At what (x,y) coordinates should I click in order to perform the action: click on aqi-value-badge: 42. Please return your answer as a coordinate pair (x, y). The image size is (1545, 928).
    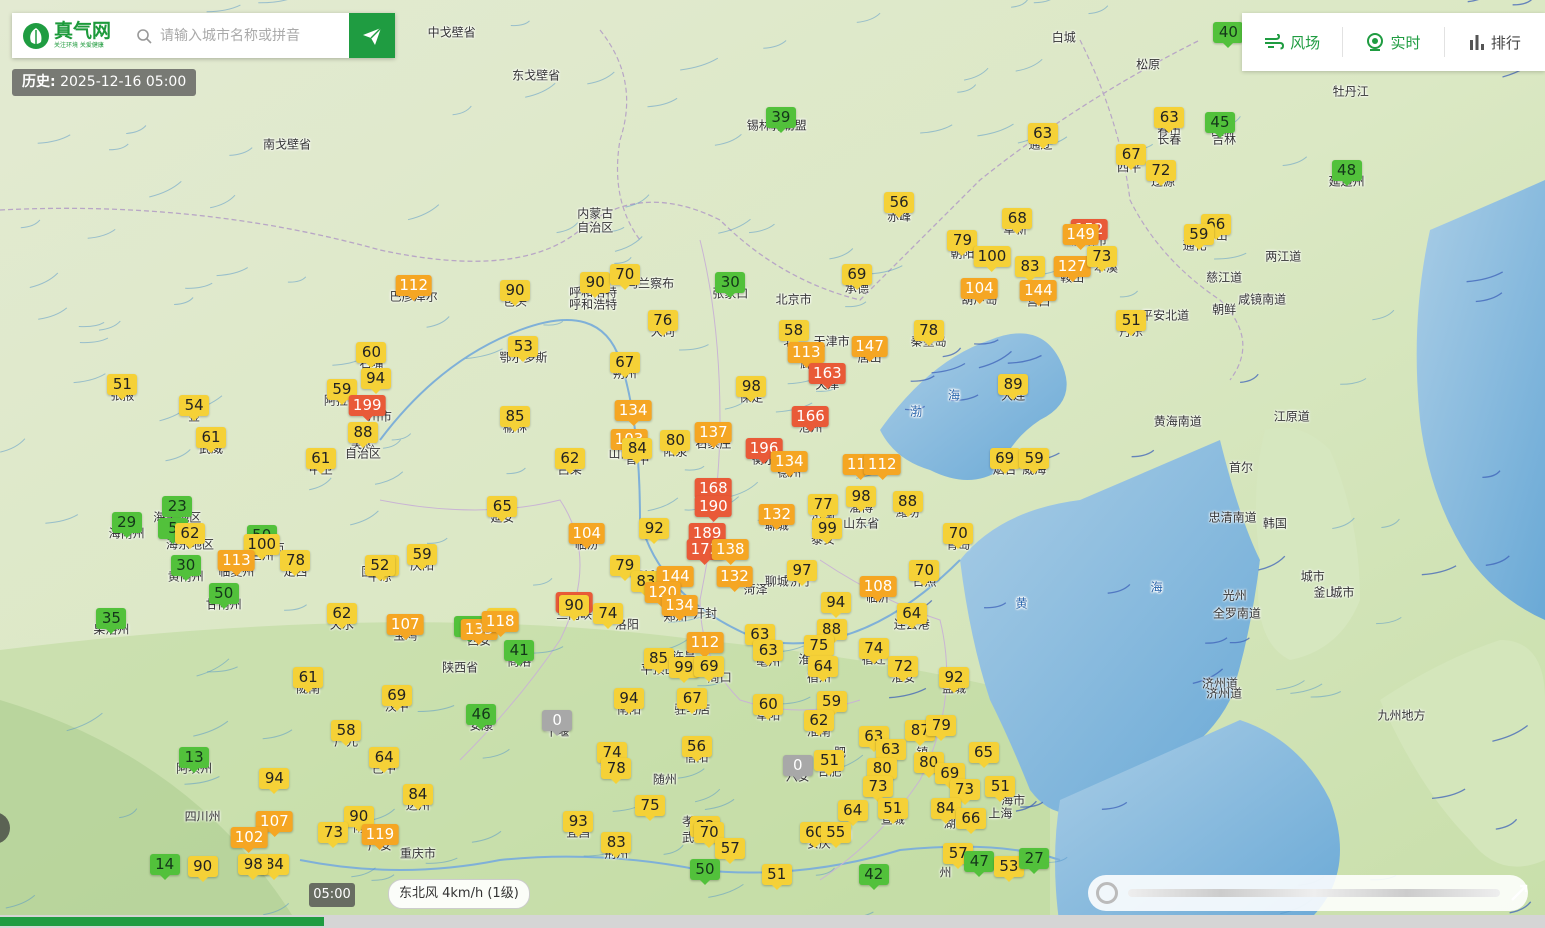
    Looking at the image, I should click on (873, 877).